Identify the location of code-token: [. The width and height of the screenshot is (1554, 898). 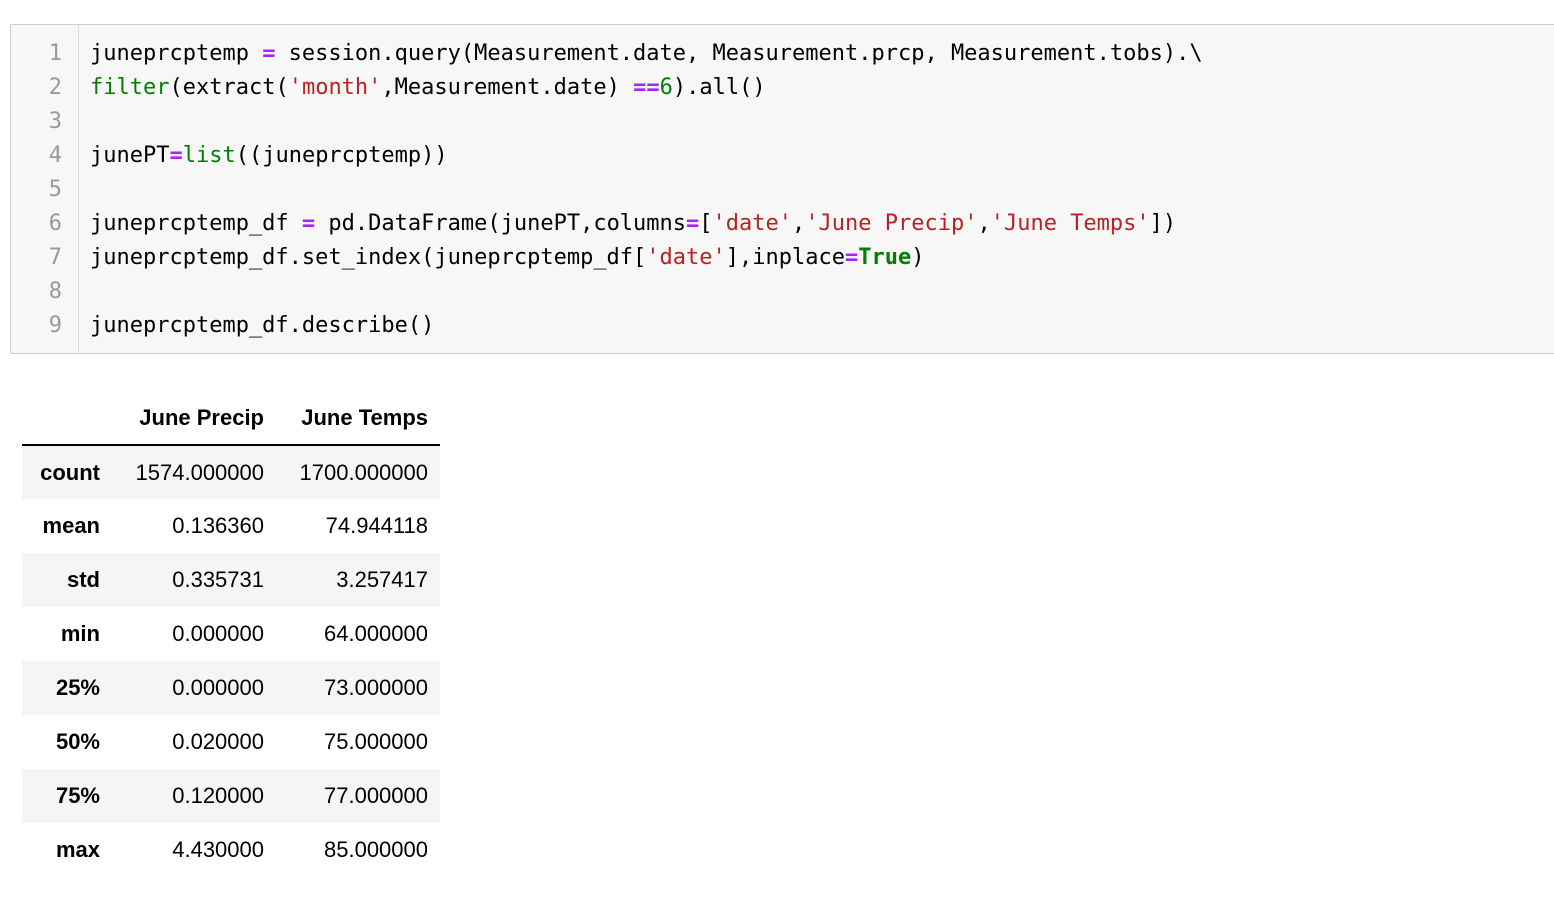
(706, 223).